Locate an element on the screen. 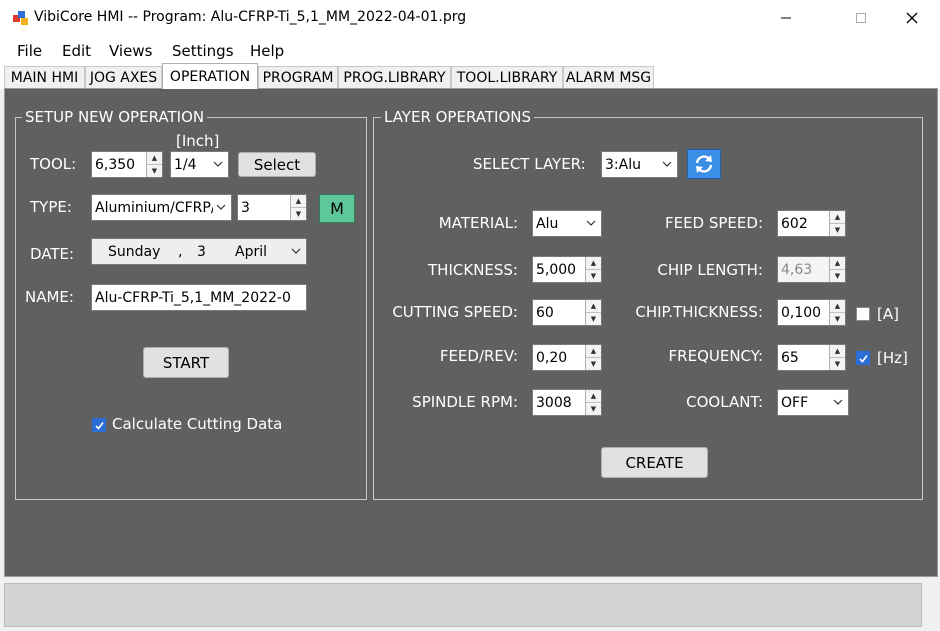 The height and width of the screenshot is (631, 940). date-label: DATE: is located at coordinates (52, 254).